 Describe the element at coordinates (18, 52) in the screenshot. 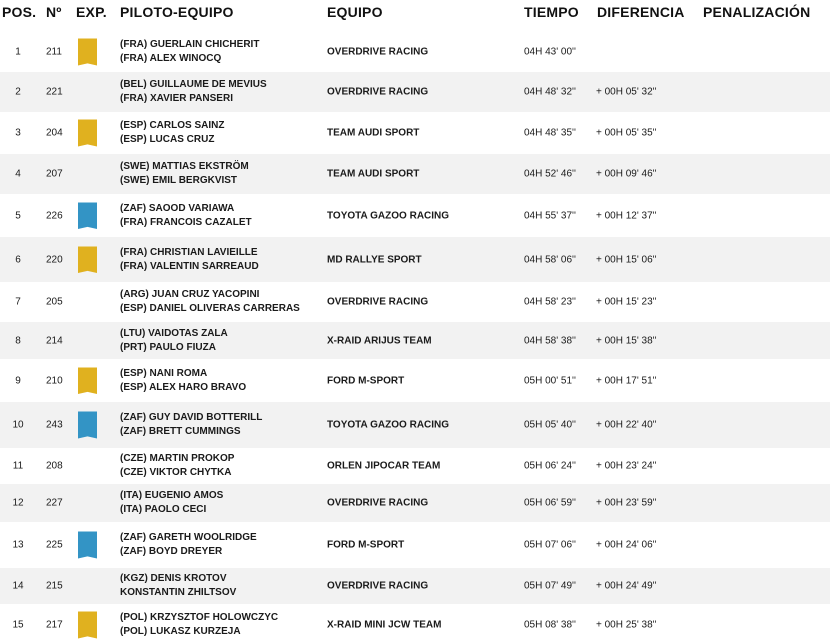

I see `position-cell: 1` at that location.